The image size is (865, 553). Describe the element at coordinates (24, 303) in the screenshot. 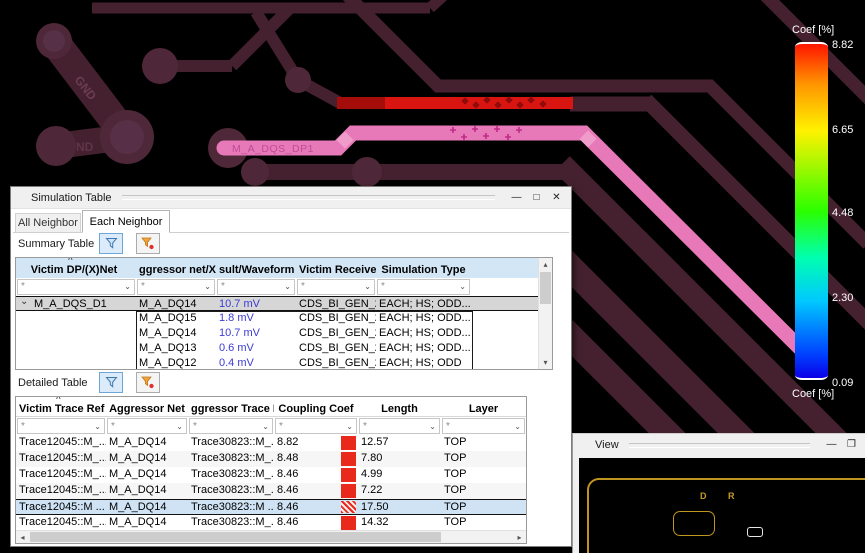

I see `expand-arrow-icon: ⌄` at that location.